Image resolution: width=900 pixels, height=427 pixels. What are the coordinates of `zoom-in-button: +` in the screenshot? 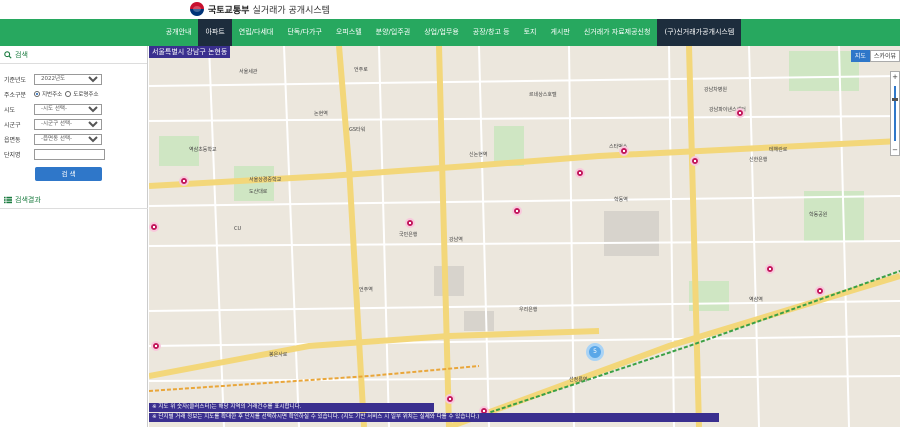 It's located at (895, 77).